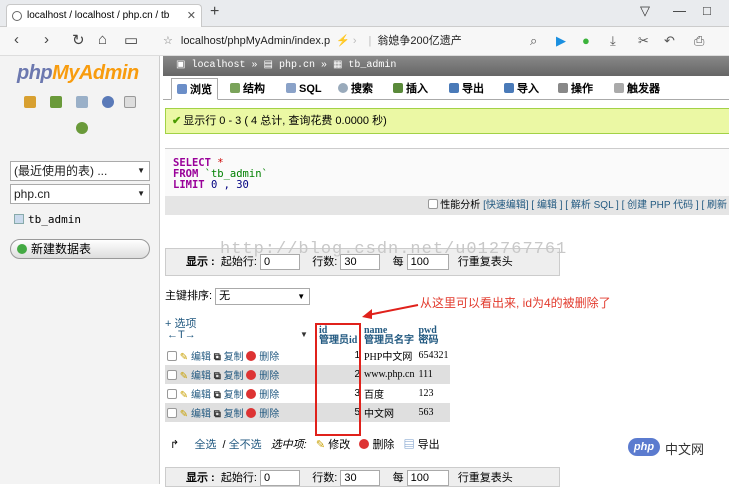  Describe the element at coordinates (78, 40) in the screenshot. I see `reload-icon: ↻` at that location.